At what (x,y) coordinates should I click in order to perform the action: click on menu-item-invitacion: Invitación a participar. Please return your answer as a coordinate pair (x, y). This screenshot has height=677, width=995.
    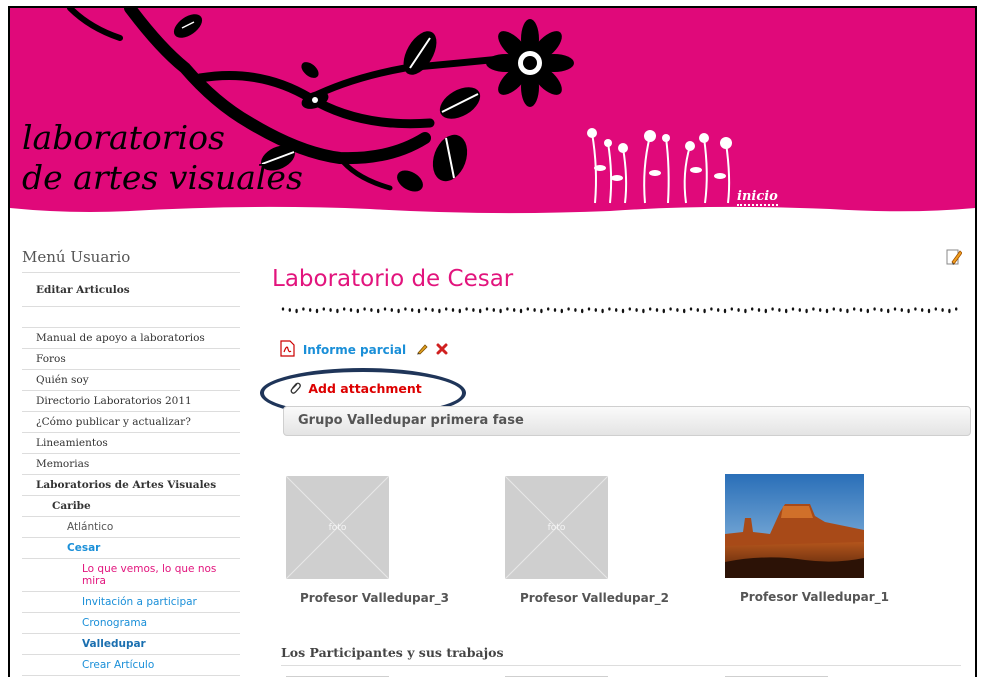
    Looking at the image, I should click on (131, 602).